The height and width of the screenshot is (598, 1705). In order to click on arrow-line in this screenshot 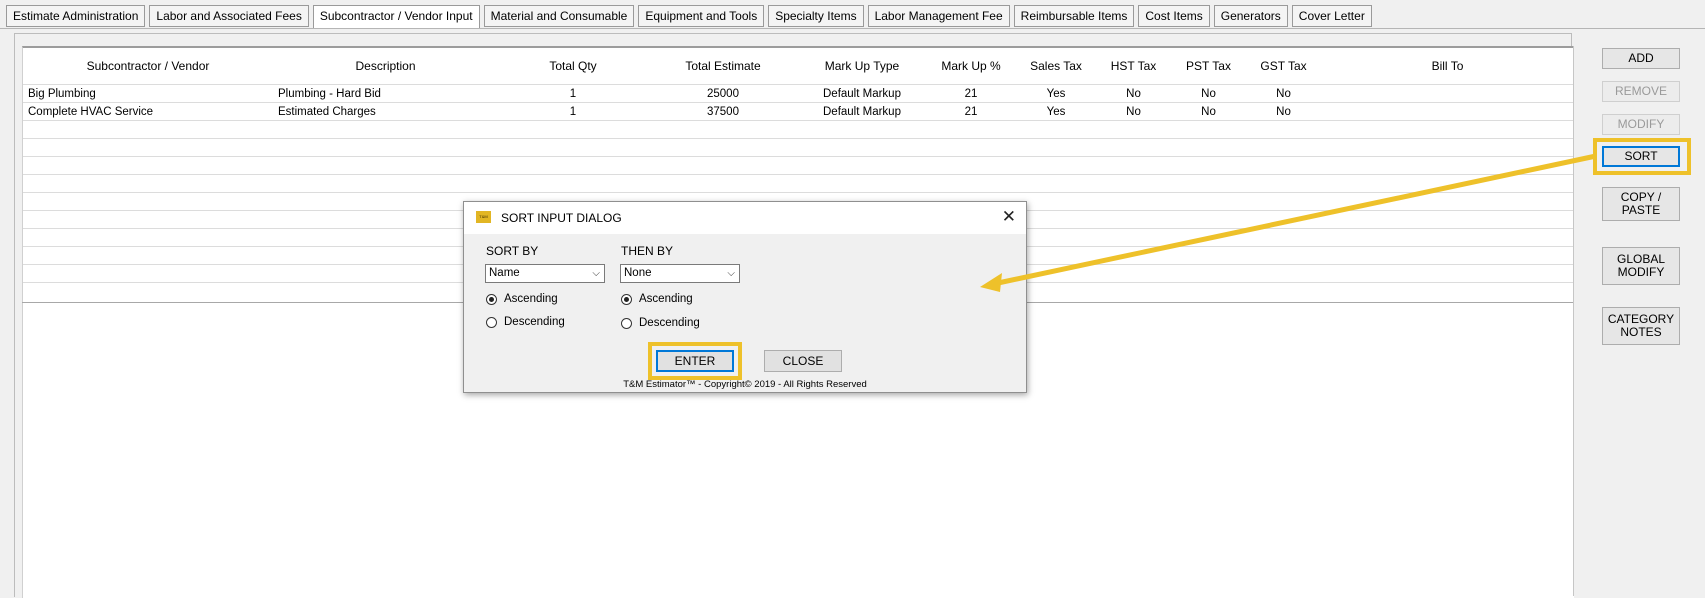, I will do `click(1297, 219)`.